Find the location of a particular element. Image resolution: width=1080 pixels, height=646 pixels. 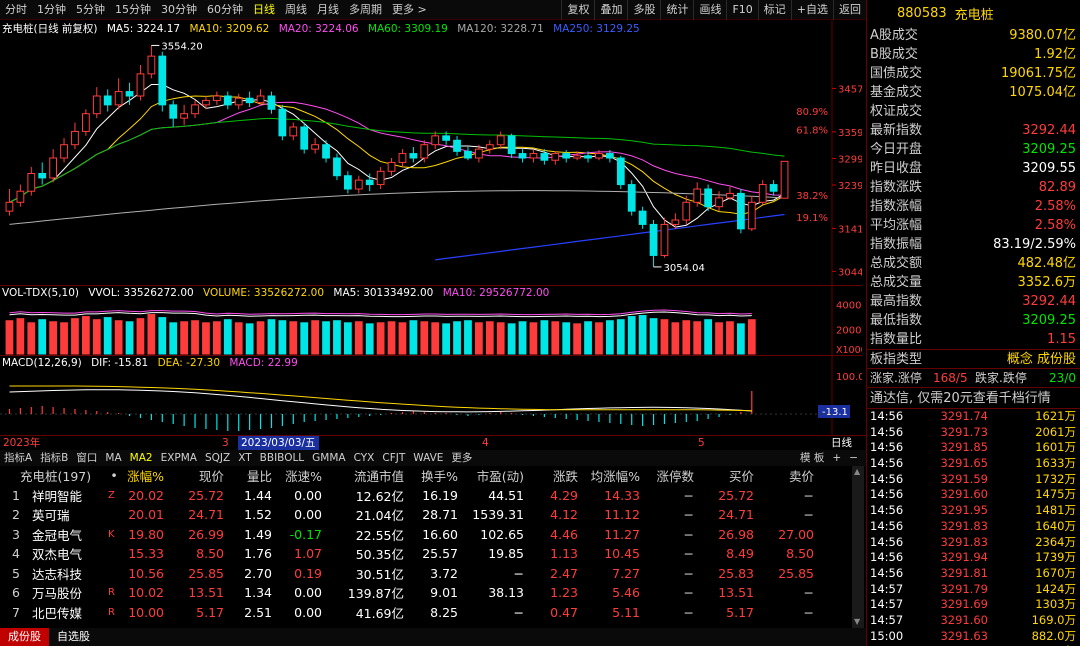

indicator-tab-3: MA is located at coordinates (113, 458).